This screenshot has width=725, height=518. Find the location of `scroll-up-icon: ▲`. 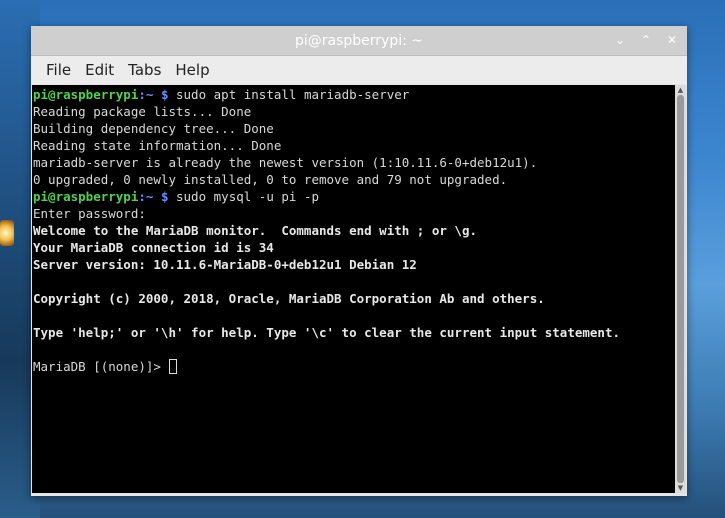

scroll-up-icon: ▲ is located at coordinates (680, 90).